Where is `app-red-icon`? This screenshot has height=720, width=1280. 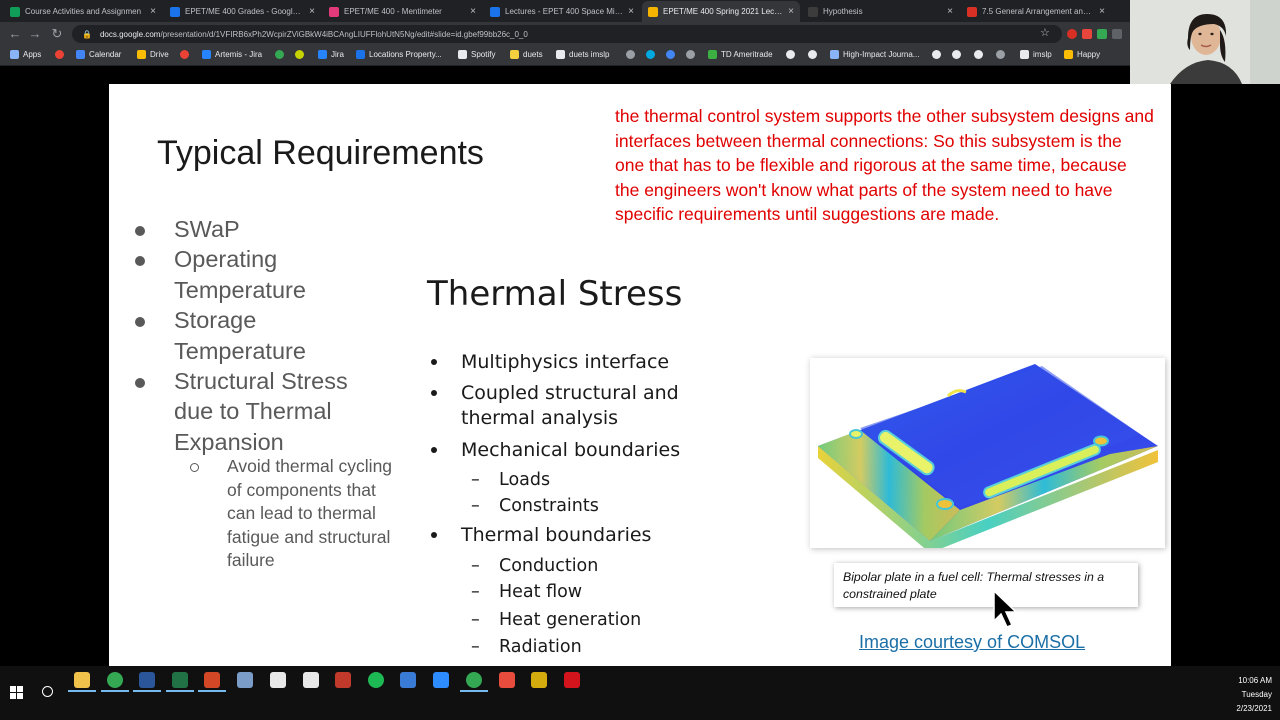 app-red-icon is located at coordinates (343, 680).